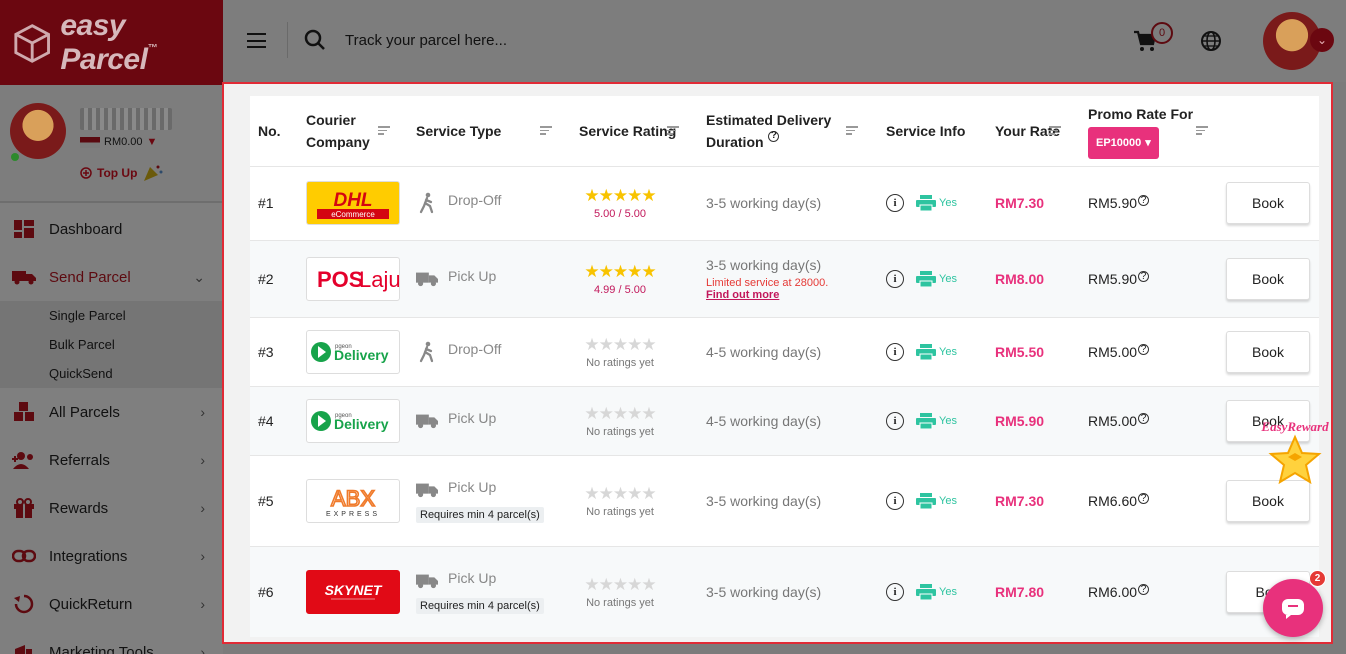 The height and width of the screenshot is (654, 1346). I want to click on logo: easy Parcel™, so click(111, 42).